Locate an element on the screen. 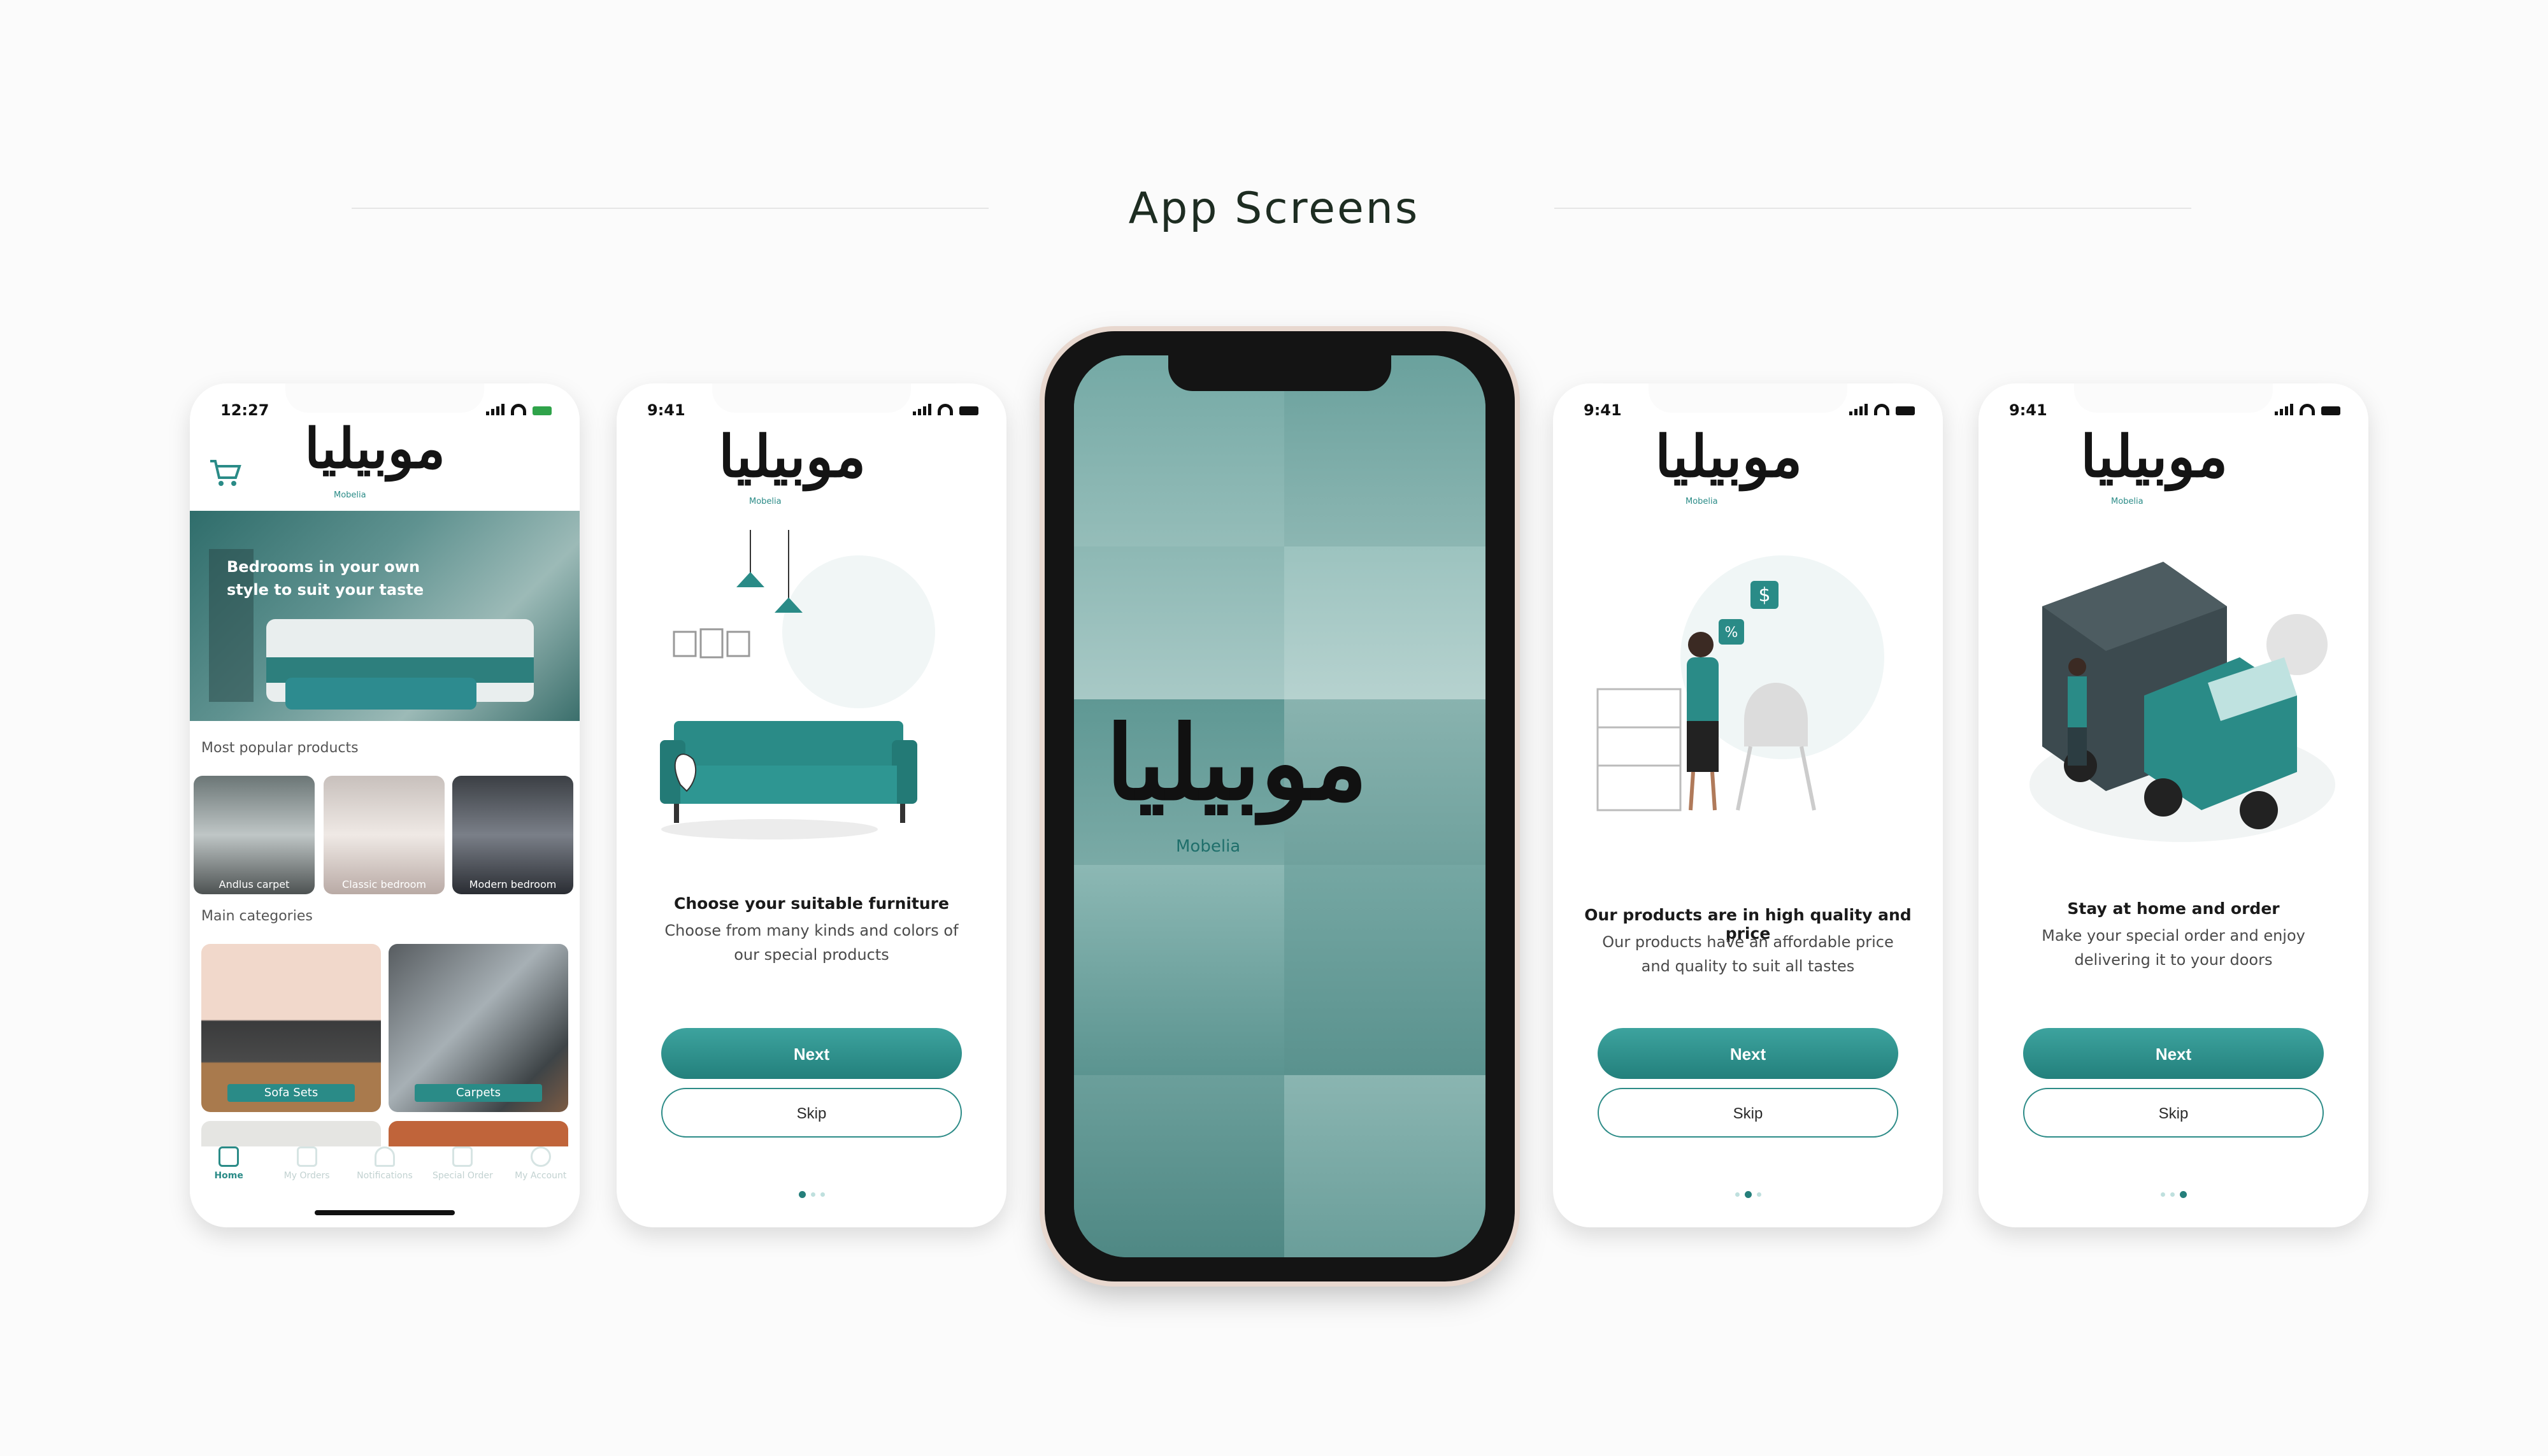  categories-label: Main categories is located at coordinates (257, 916).